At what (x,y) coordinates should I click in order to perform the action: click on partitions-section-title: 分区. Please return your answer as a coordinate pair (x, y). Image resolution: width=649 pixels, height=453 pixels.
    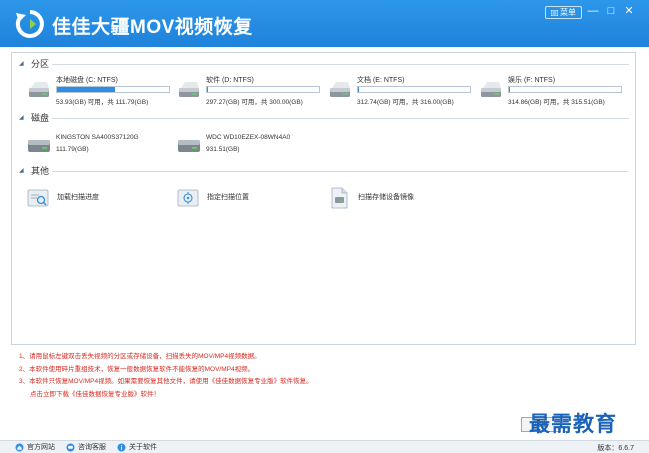
    Looking at the image, I should click on (40, 64).